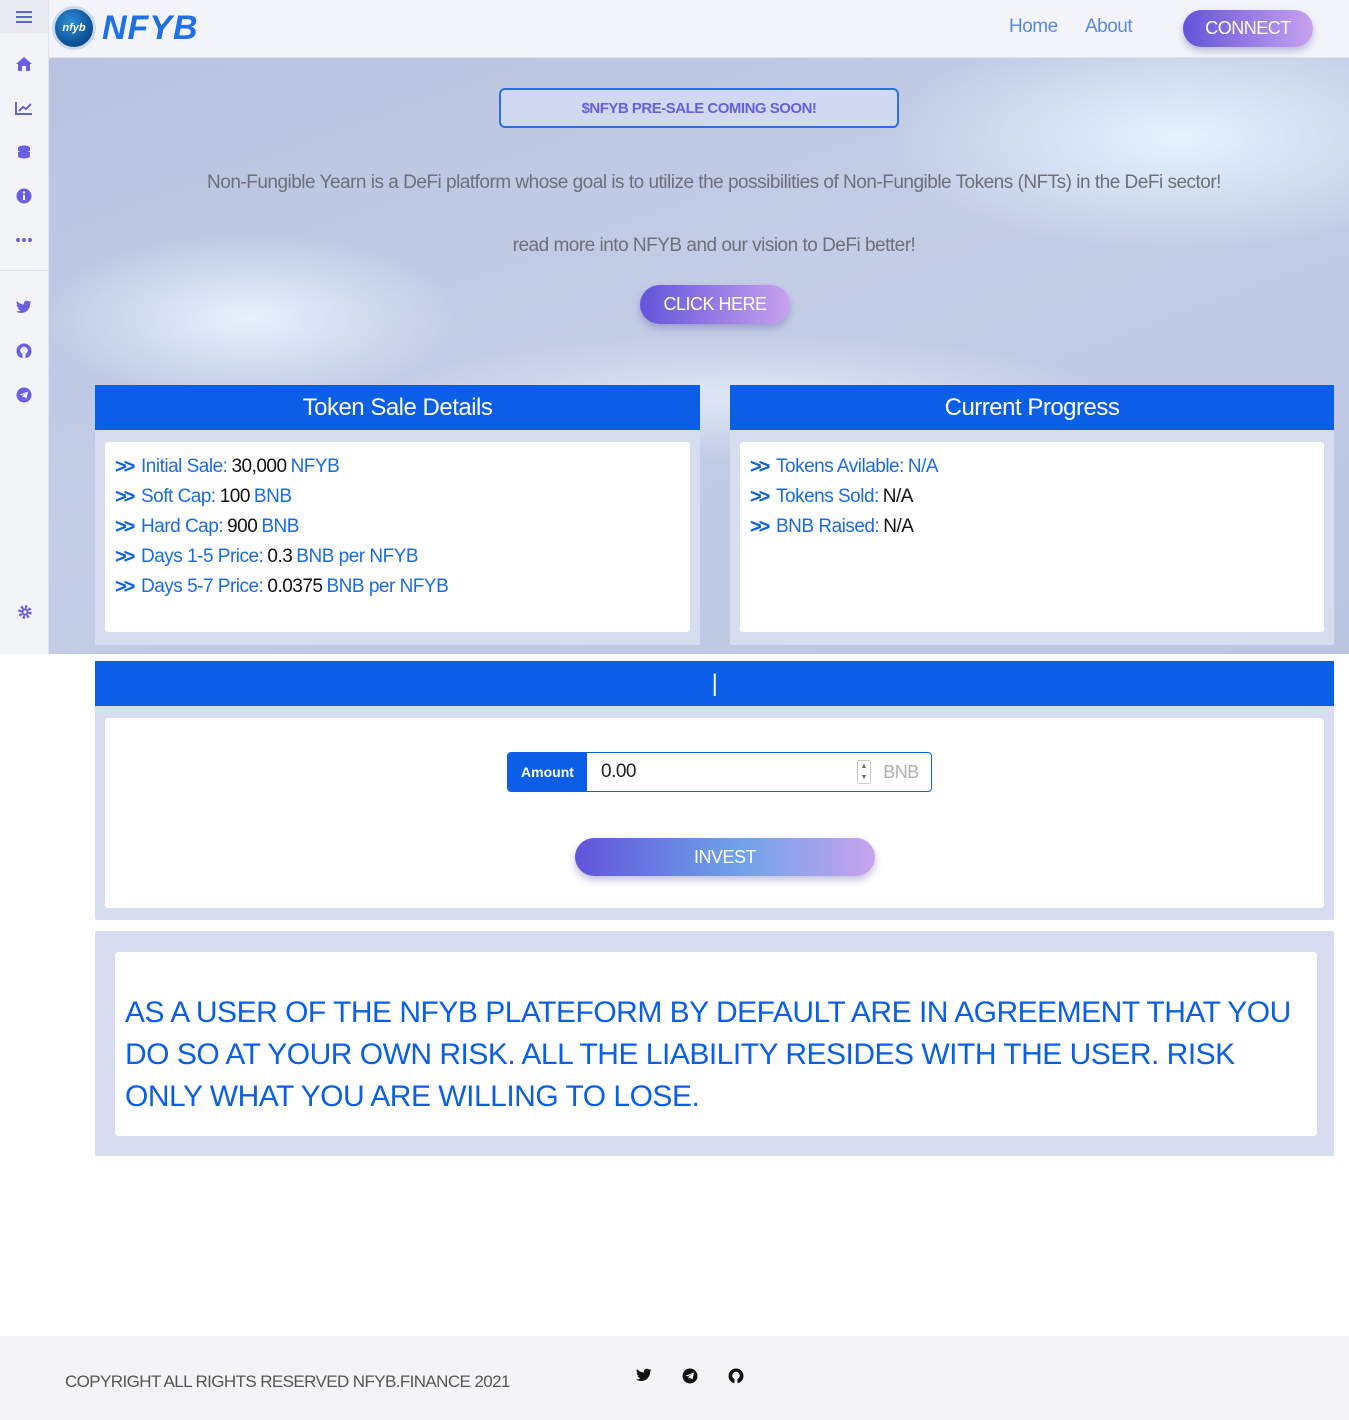 The image size is (1349, 1420). I want to click on top-header: nfyb NFYB Home About CONNECT, so click(699, 29).